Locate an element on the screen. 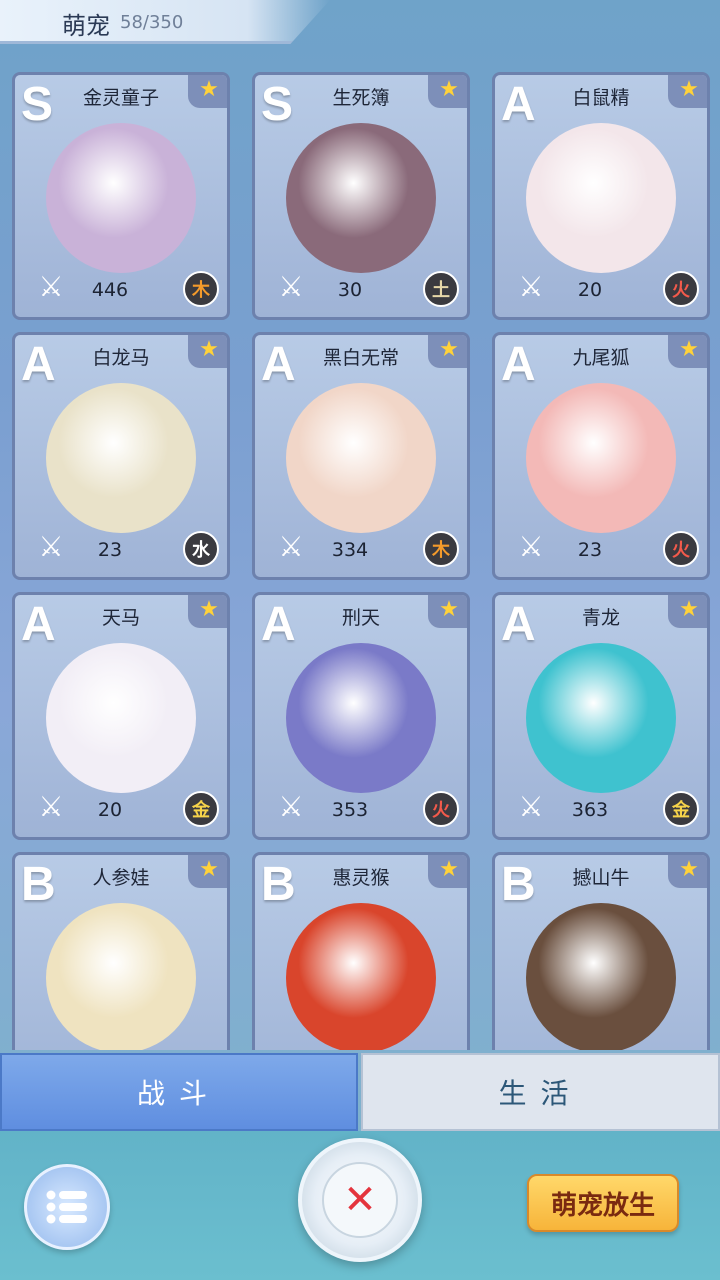 Image resolution: width=720 pixels, height=1280 pixels. pet-card: A 九尾狐 ★ ⚔ 23 火 is located at coordinates (601, 456).